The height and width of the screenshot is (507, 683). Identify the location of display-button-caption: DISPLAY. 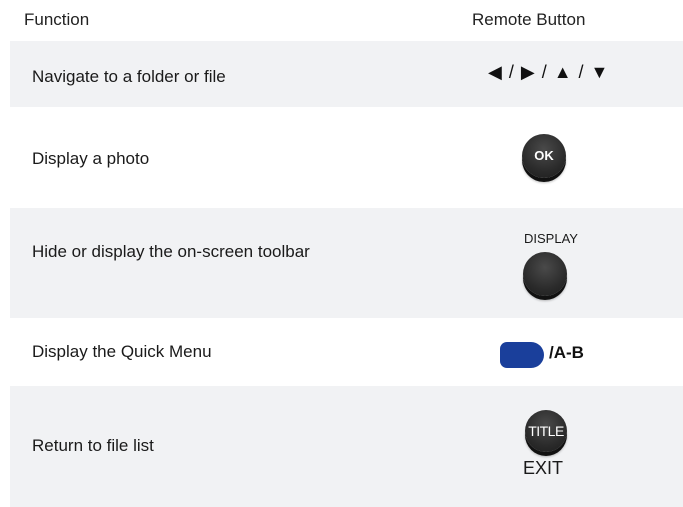
(551, 238).